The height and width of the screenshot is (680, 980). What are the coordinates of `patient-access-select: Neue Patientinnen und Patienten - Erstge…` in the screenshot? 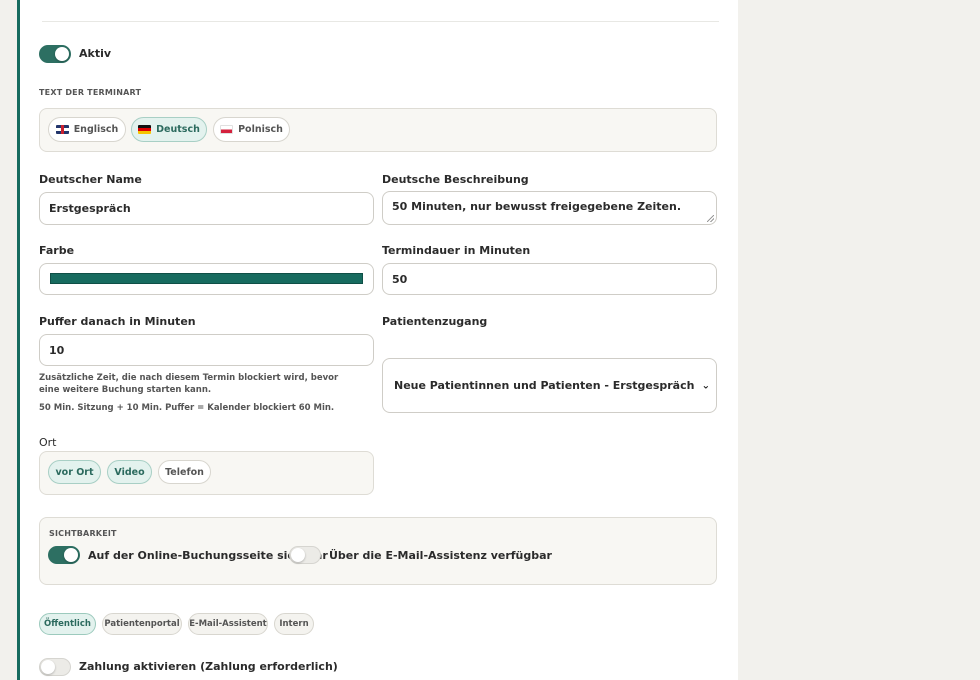 It's located at (549, 385).